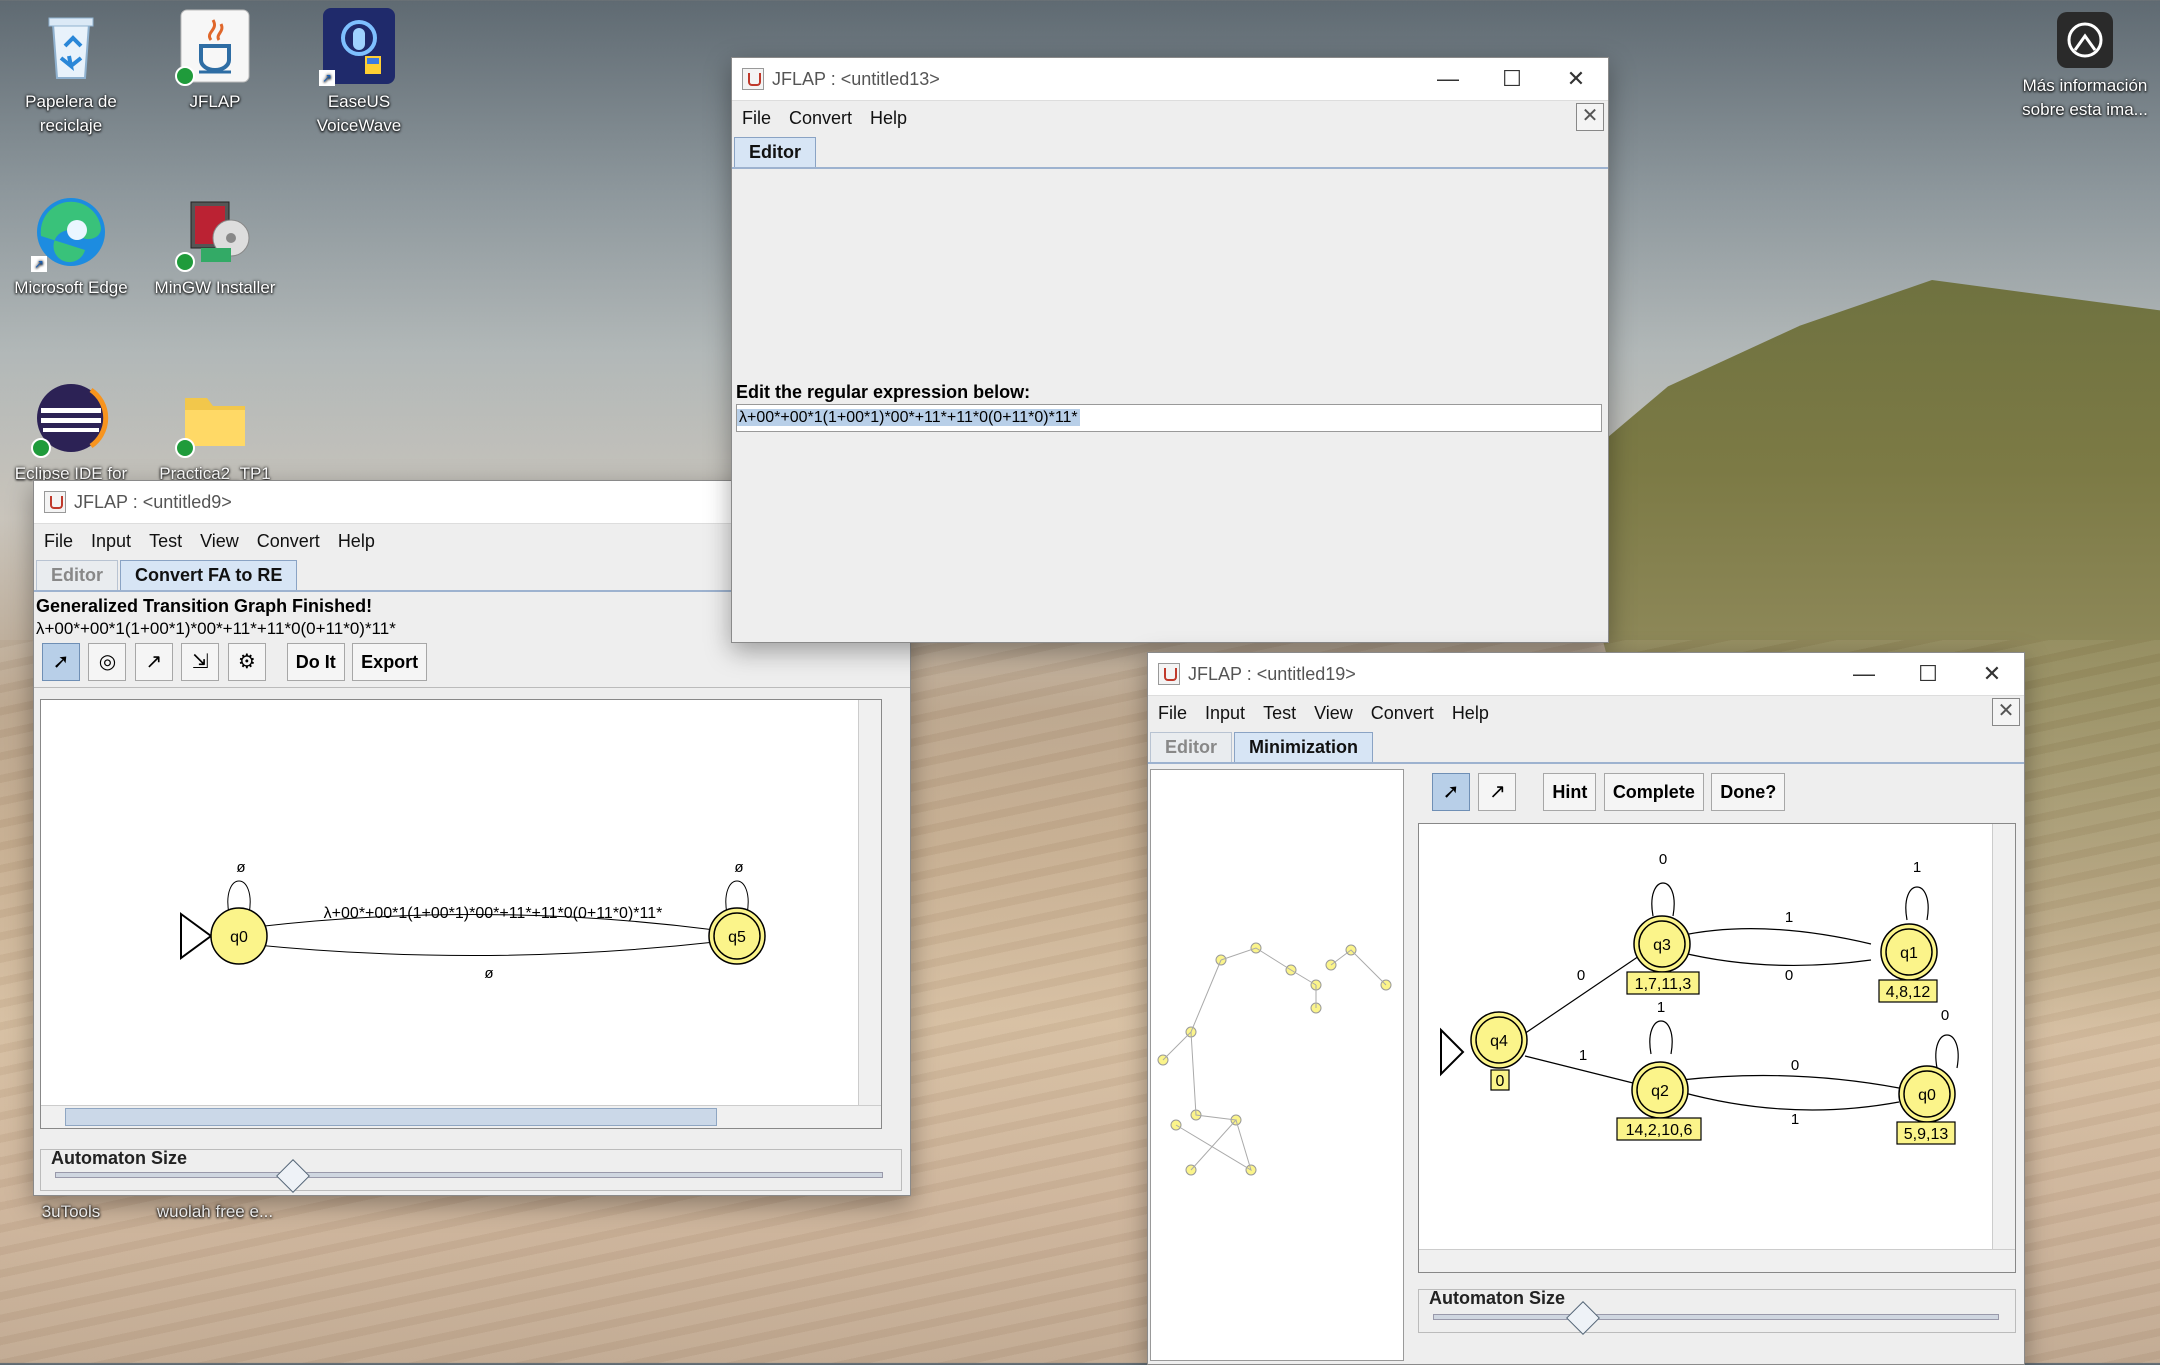  What do you see at coordinates (240, 867) in the screenshot?
I see `loop-label-q0: ø` at bounding box center [240, 867].